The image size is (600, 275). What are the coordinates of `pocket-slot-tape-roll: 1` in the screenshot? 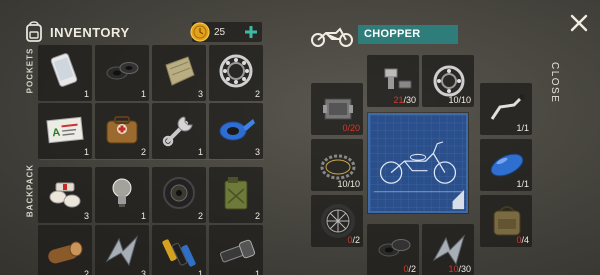 It's located at (122, 73).